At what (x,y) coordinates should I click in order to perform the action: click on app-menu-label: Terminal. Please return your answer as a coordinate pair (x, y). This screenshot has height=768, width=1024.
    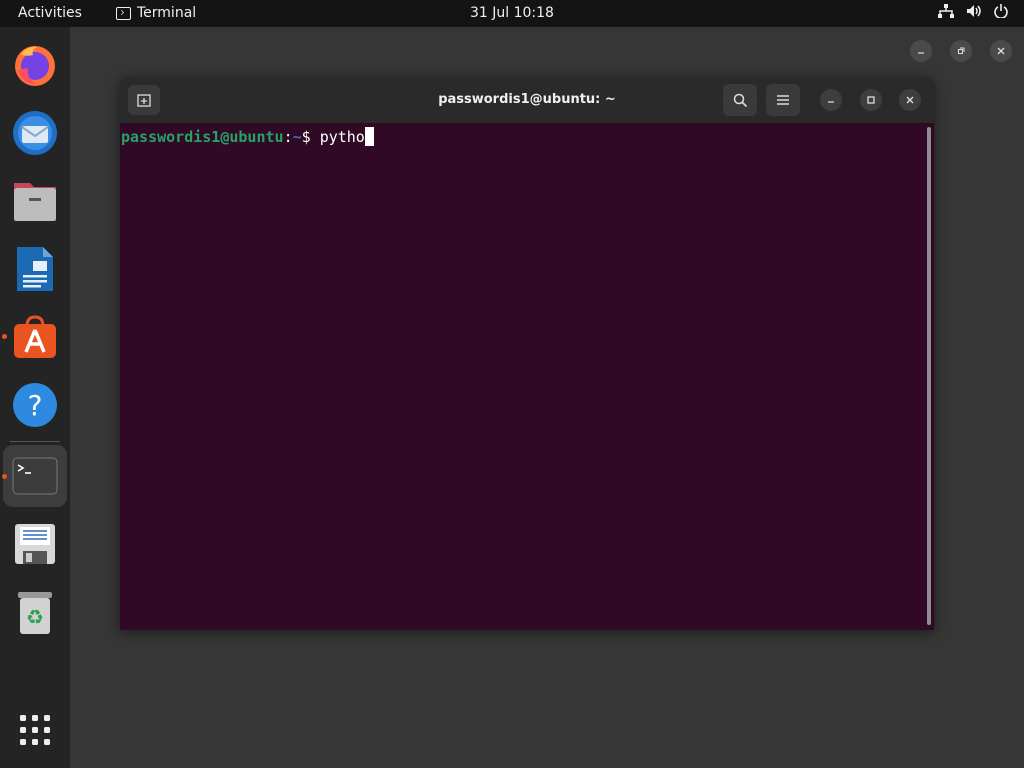
    Looking at the image, I should click on (167, 13).